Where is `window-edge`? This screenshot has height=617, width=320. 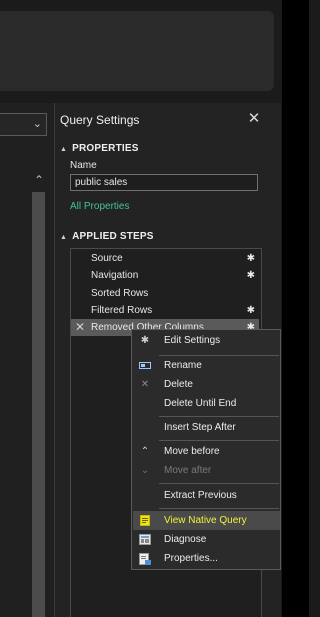 window-edge is located at coordinates (295, 308).